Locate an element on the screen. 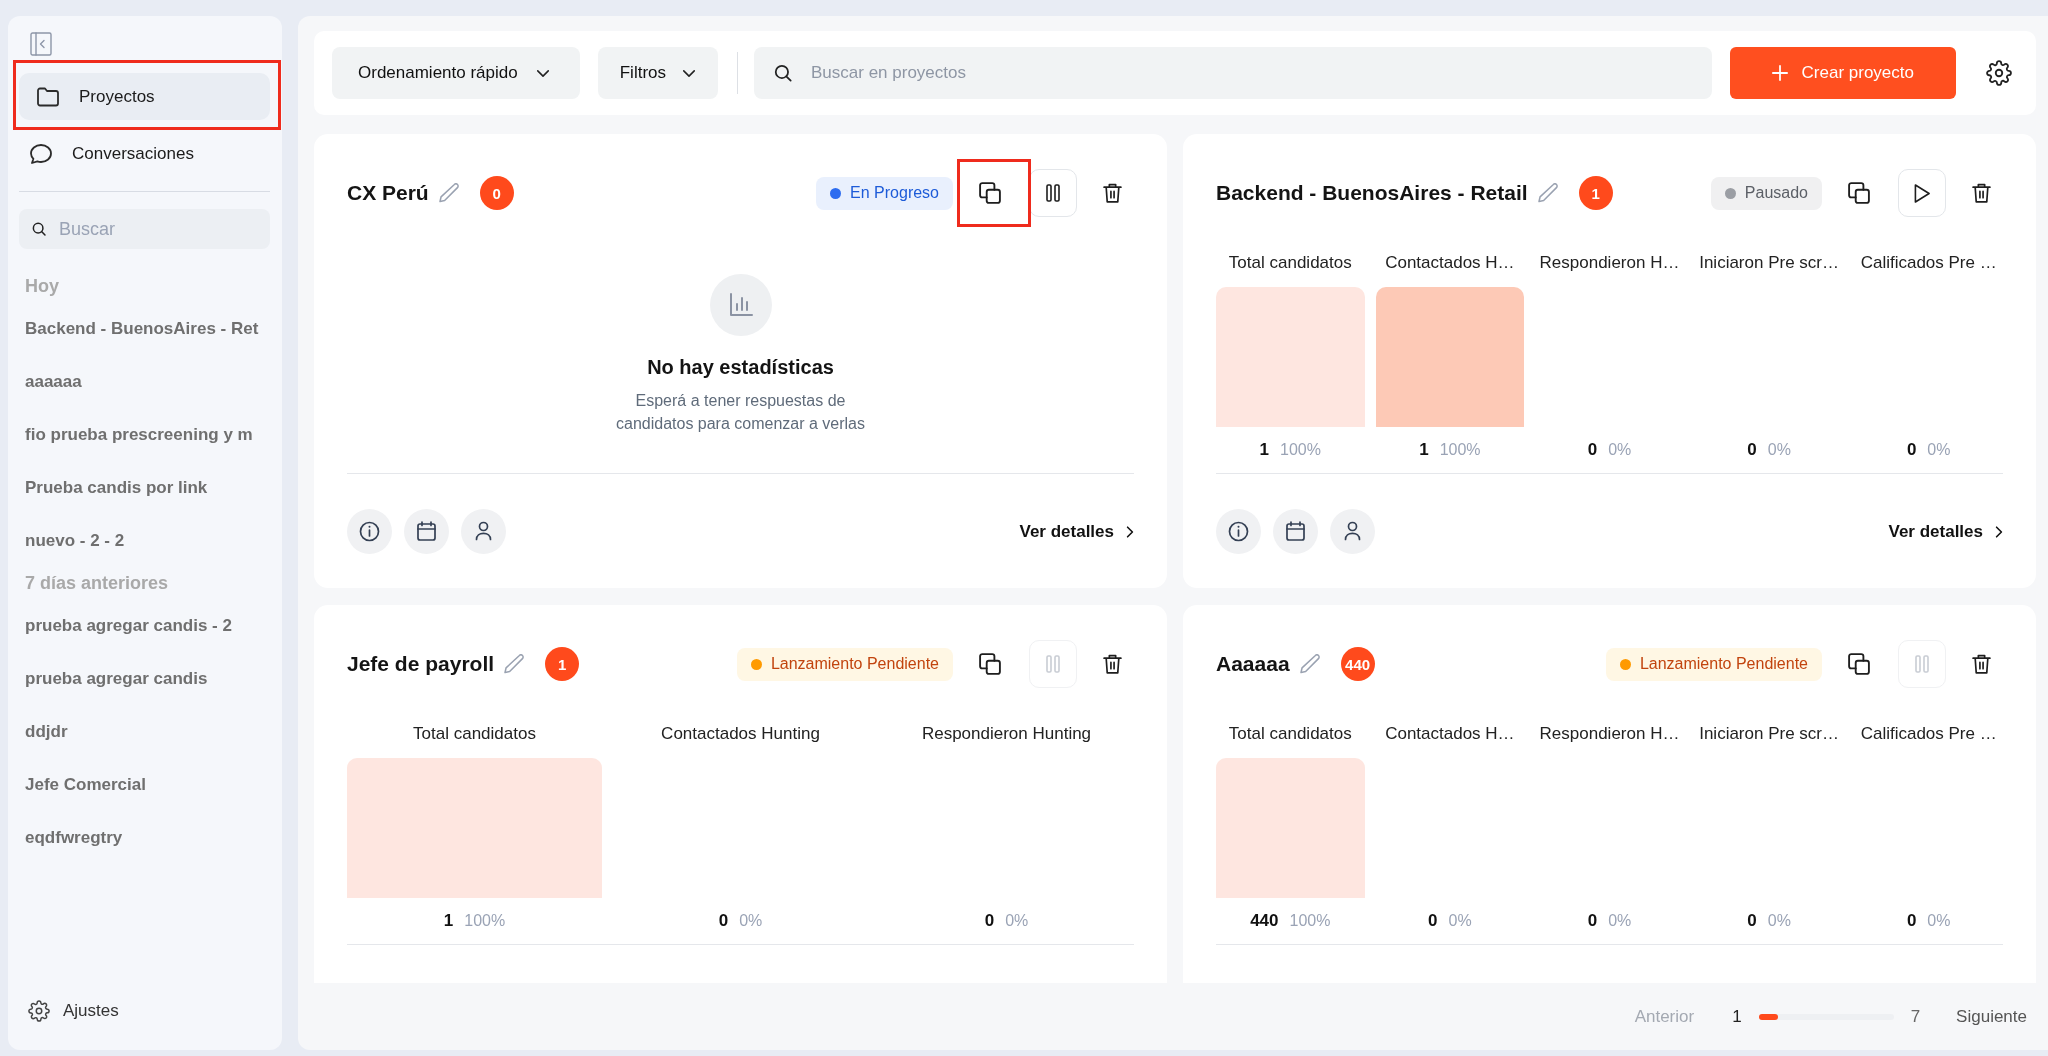  sidebar-item: Backend - BuenosAires - Ret is located at coordinates (142, 328).